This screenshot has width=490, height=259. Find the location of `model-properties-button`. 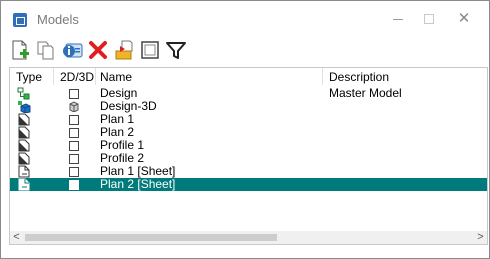

model-properties-button is located at coordinates (72, 50).